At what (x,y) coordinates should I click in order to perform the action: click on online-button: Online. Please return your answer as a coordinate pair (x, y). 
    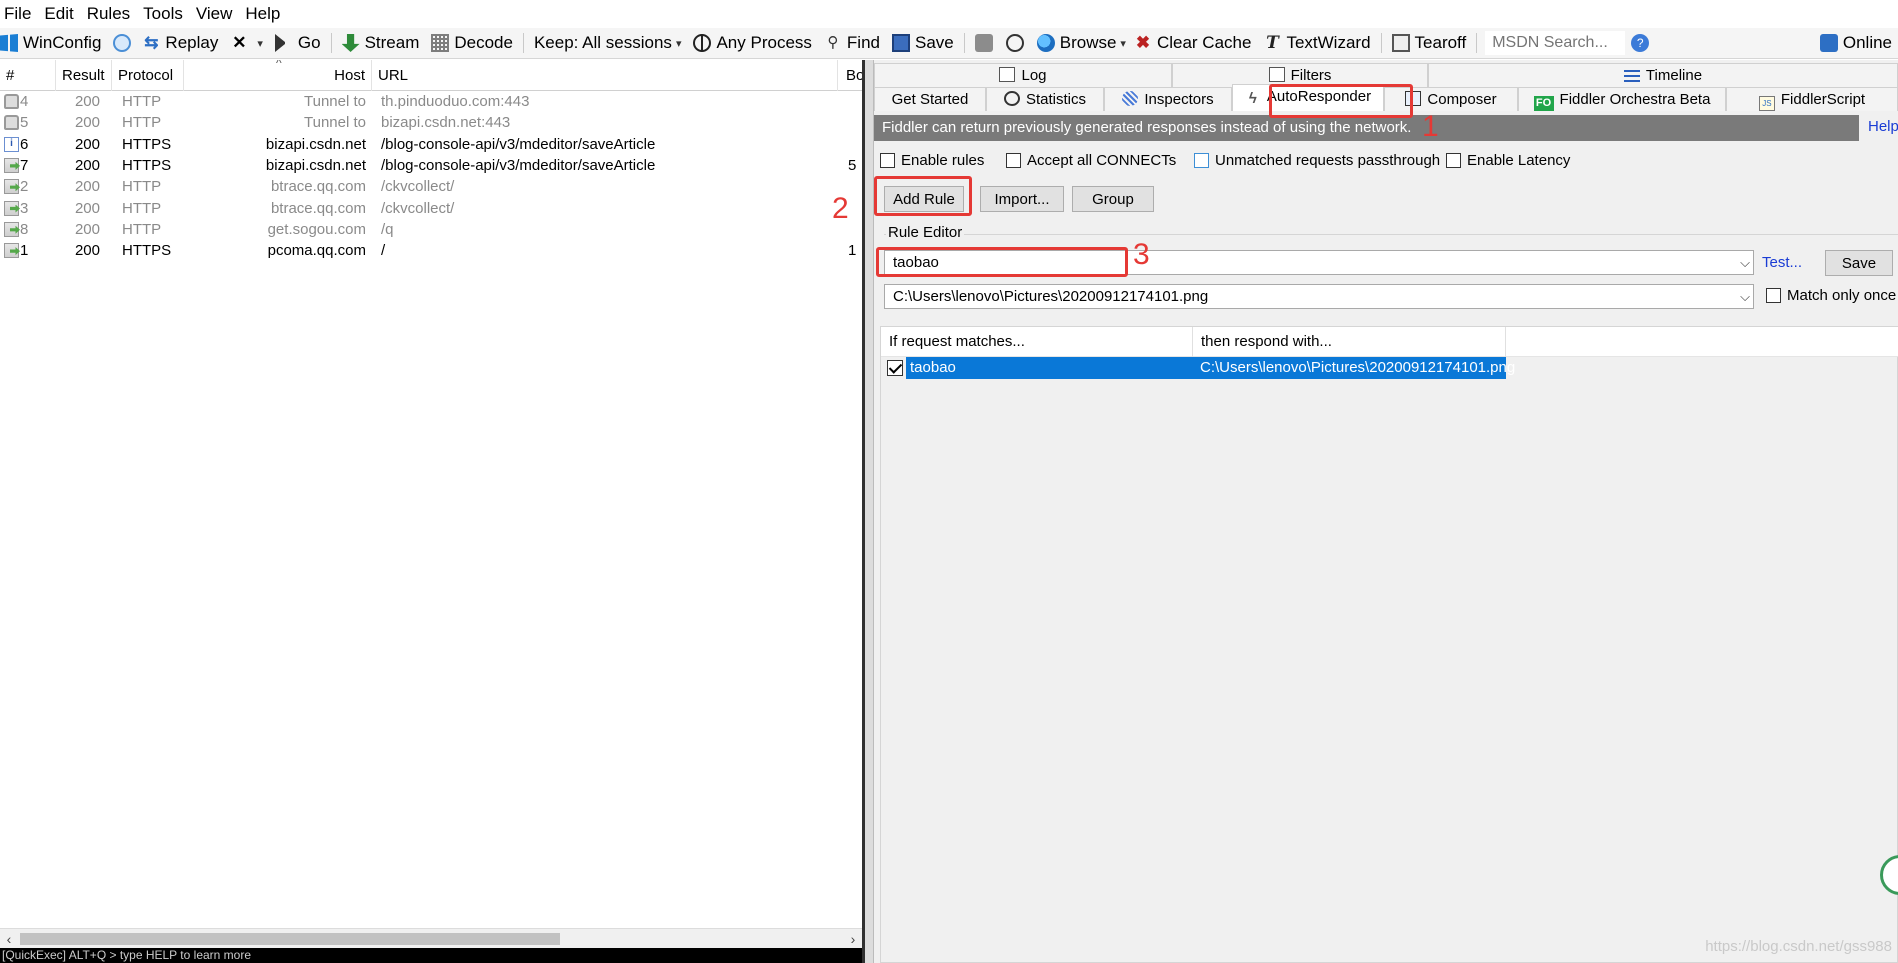
    Looking at the image, I should click on (1855, 43).